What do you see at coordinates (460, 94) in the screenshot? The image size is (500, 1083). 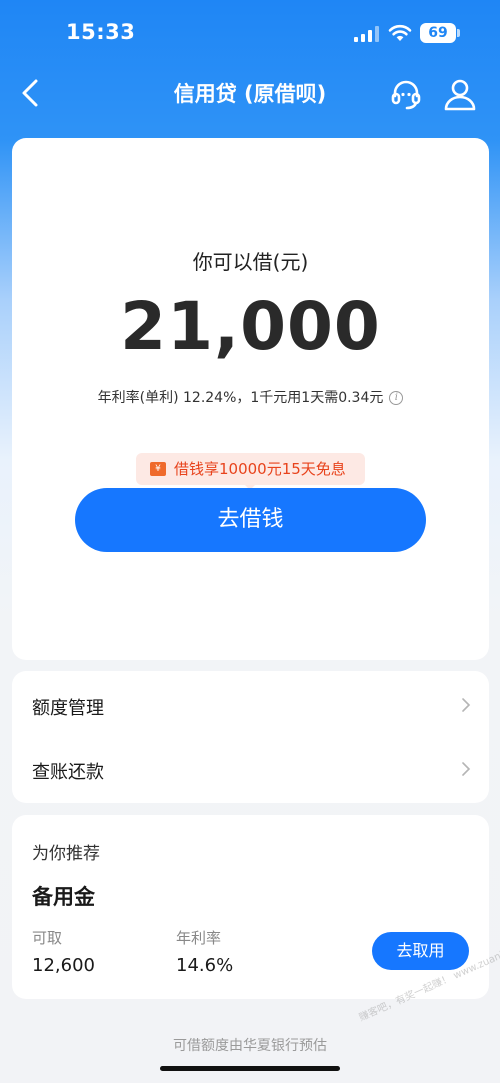 I see `user-icon` at bounding box center [460, 94].